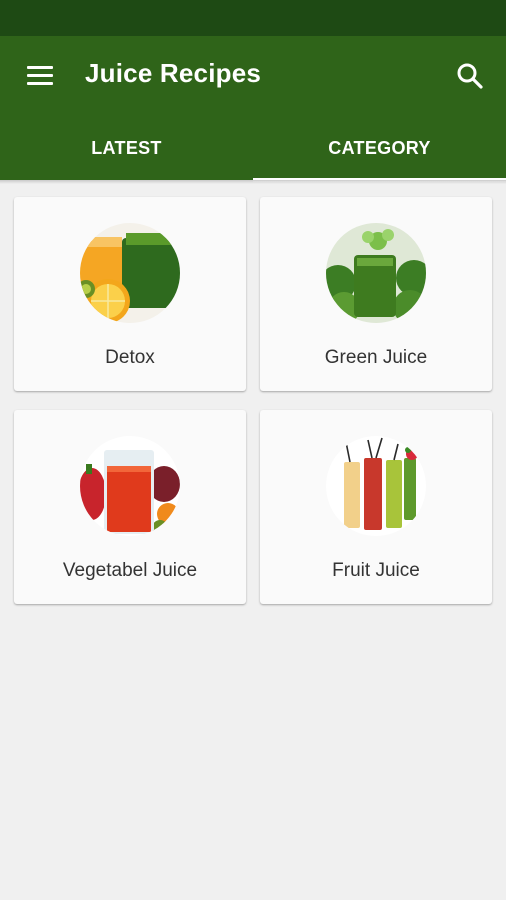 Image resolution: width=506 pixels, height=900 pixels. I want to click on search-icon, so click(470, 76).